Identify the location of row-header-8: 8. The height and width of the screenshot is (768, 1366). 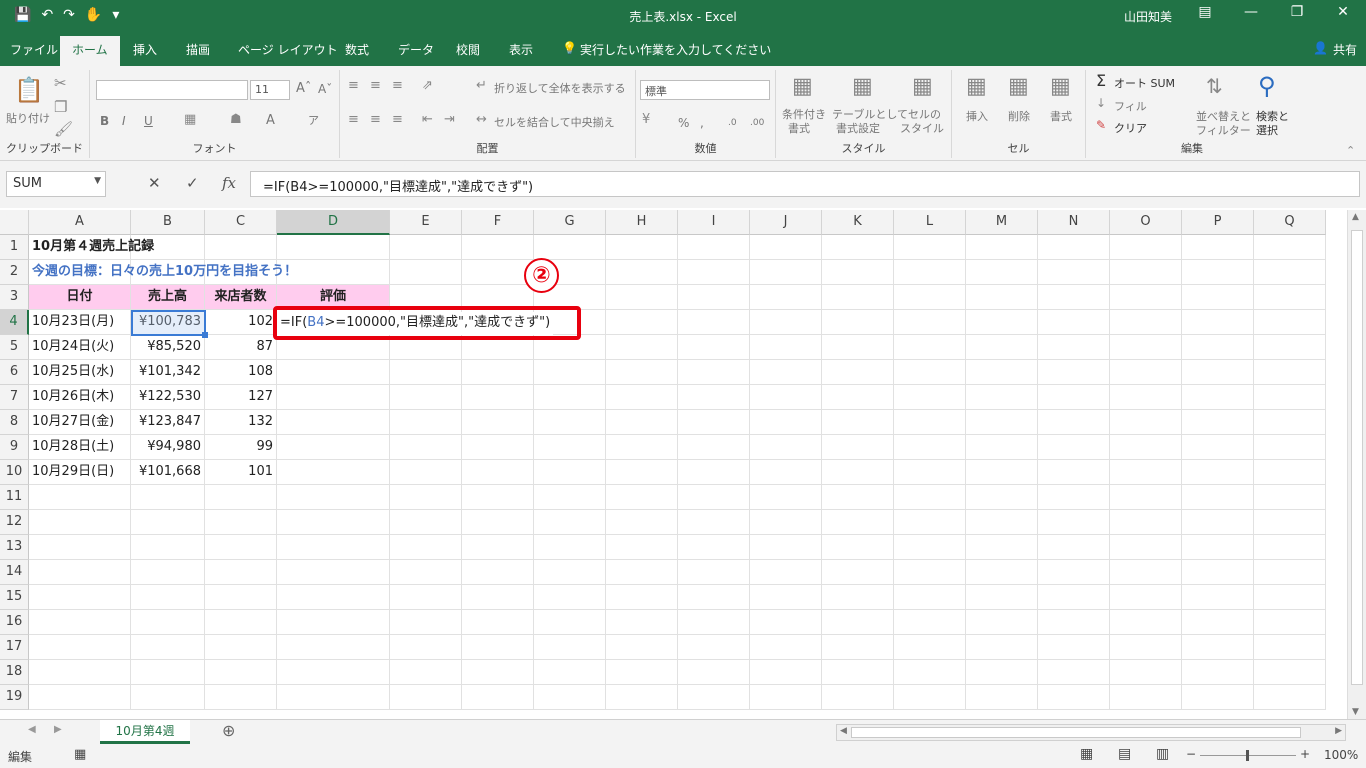
(14, 422).